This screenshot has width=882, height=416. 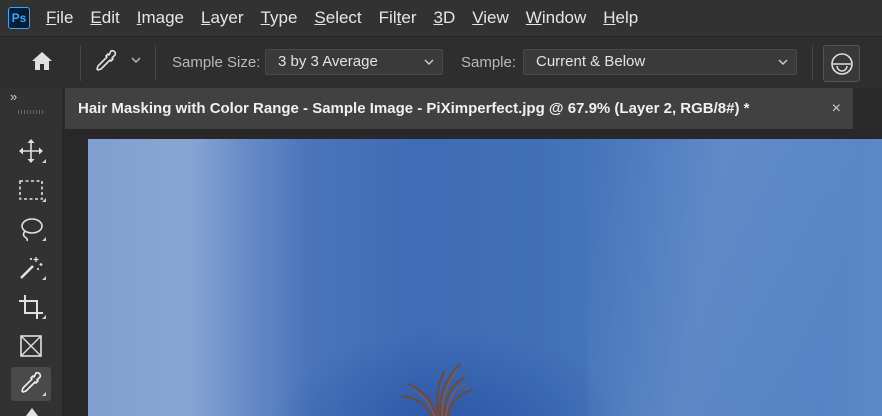 I want to click on sampling-ring-icon, so click(x=841, y=63).